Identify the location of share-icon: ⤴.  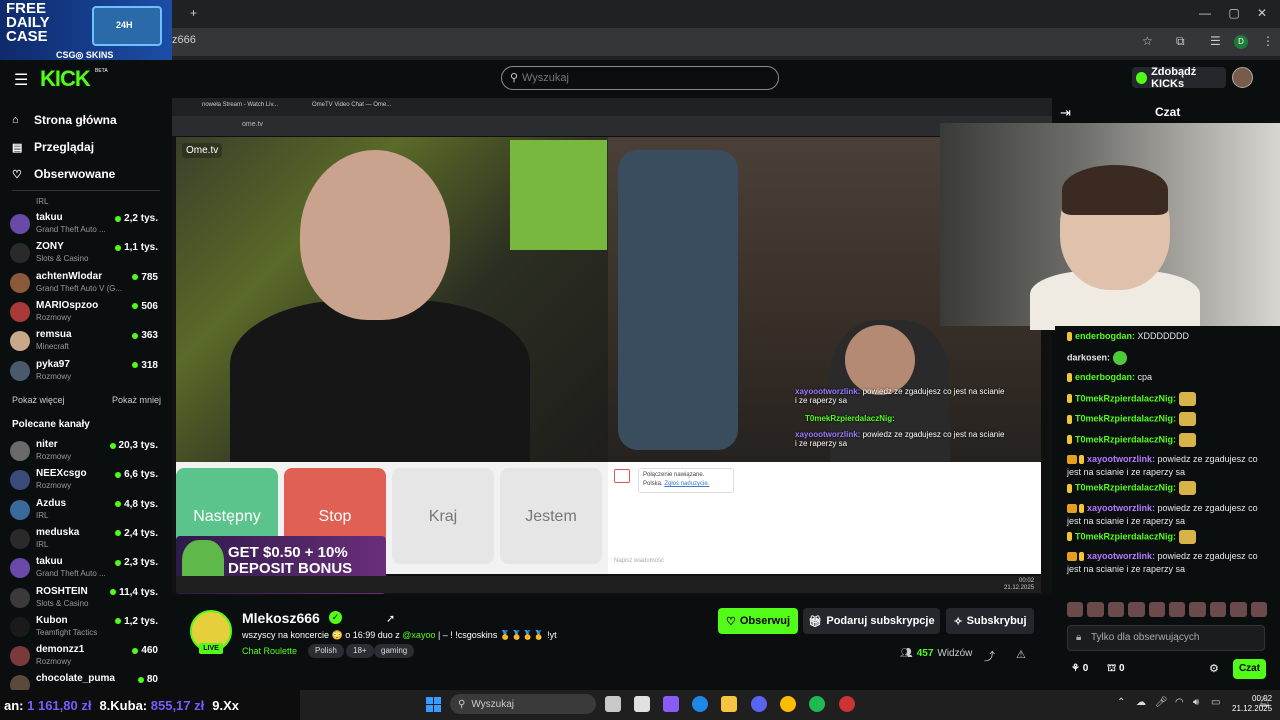
(989, 656).